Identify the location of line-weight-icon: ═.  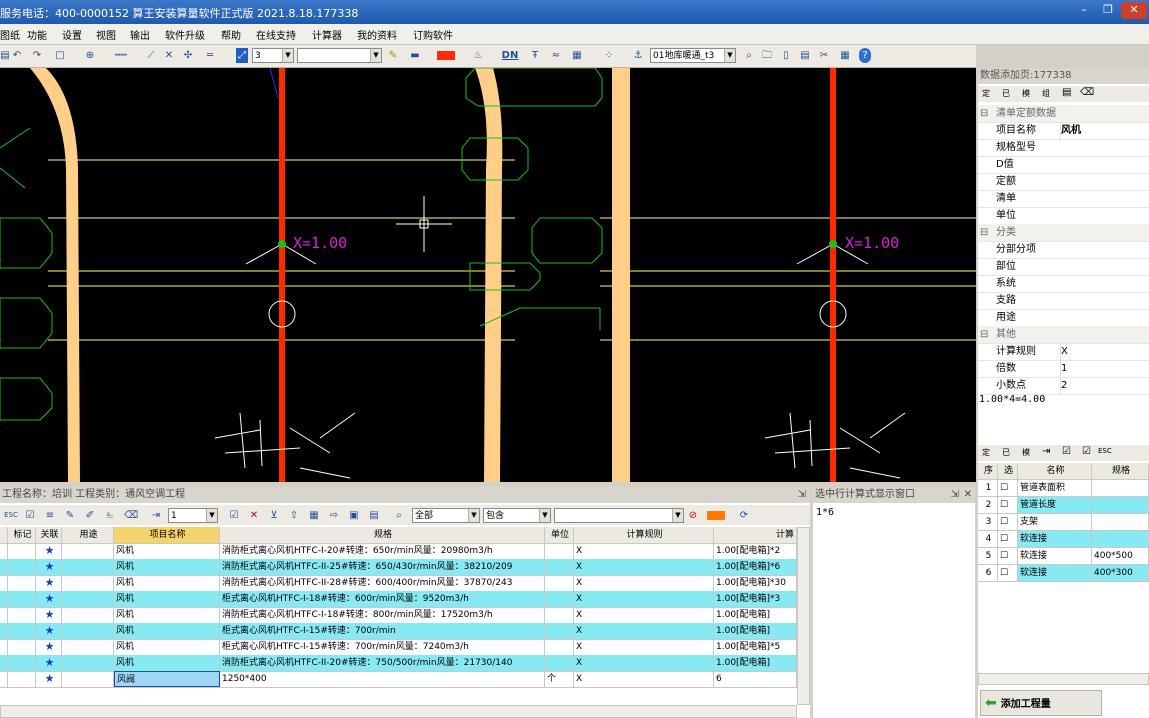
(210, 55).